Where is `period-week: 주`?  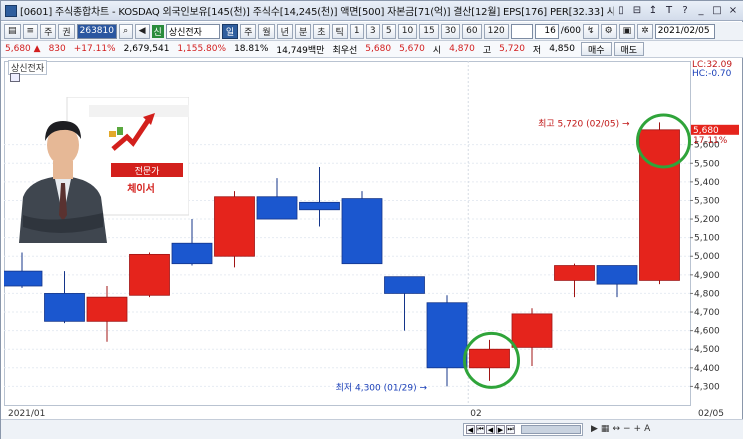 period-week: 주 is located at coordinates (248, 31).